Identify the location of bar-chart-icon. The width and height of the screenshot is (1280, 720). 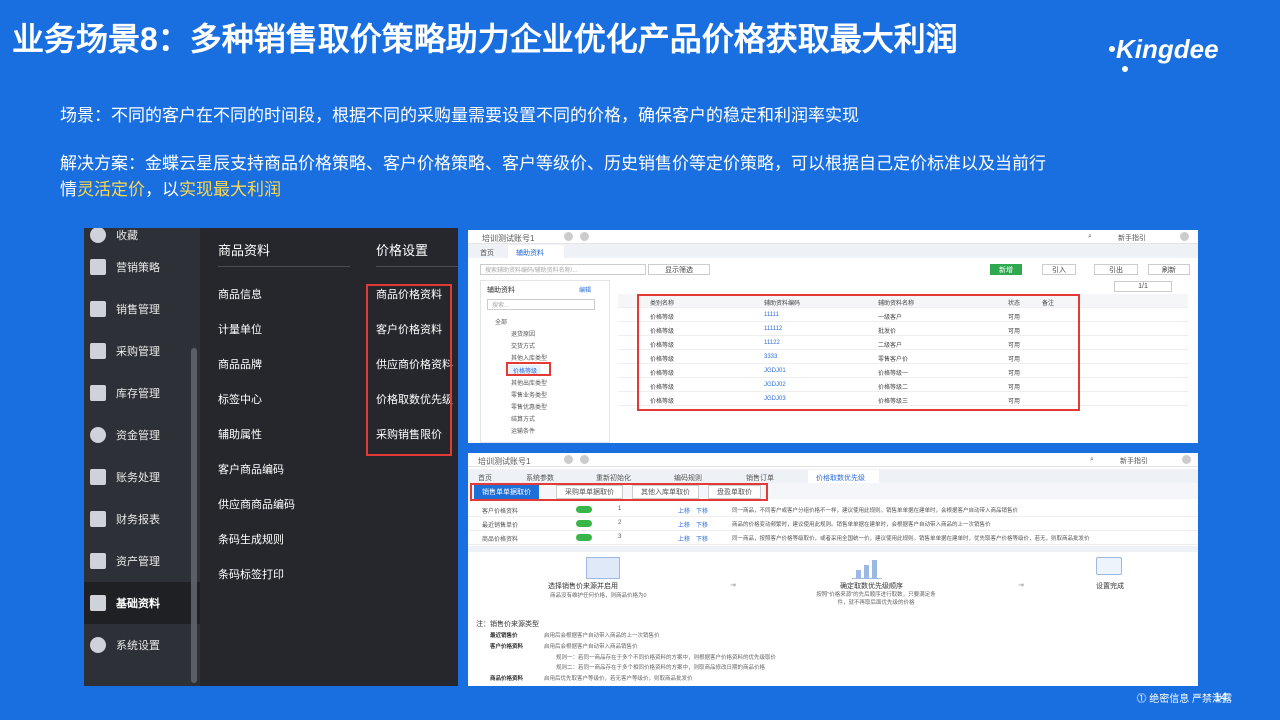
(98, 309).